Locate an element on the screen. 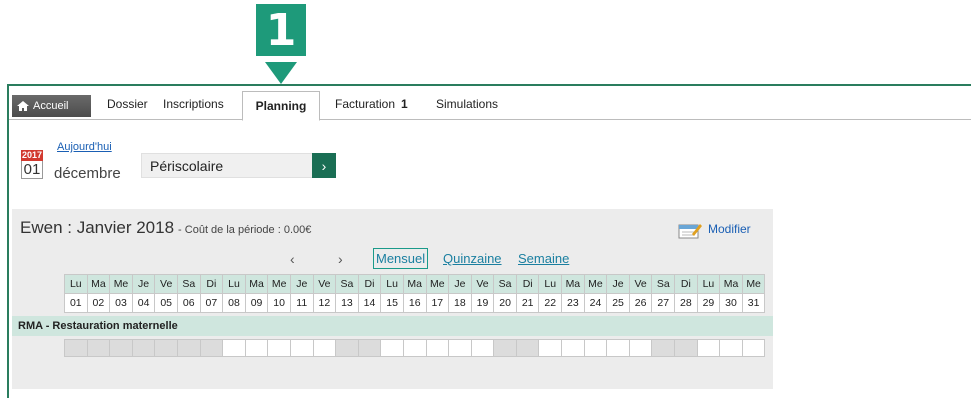 The width and height of the screenshot is (971, 398). day-number-cell: 05 is located at coordinates (166, 303).